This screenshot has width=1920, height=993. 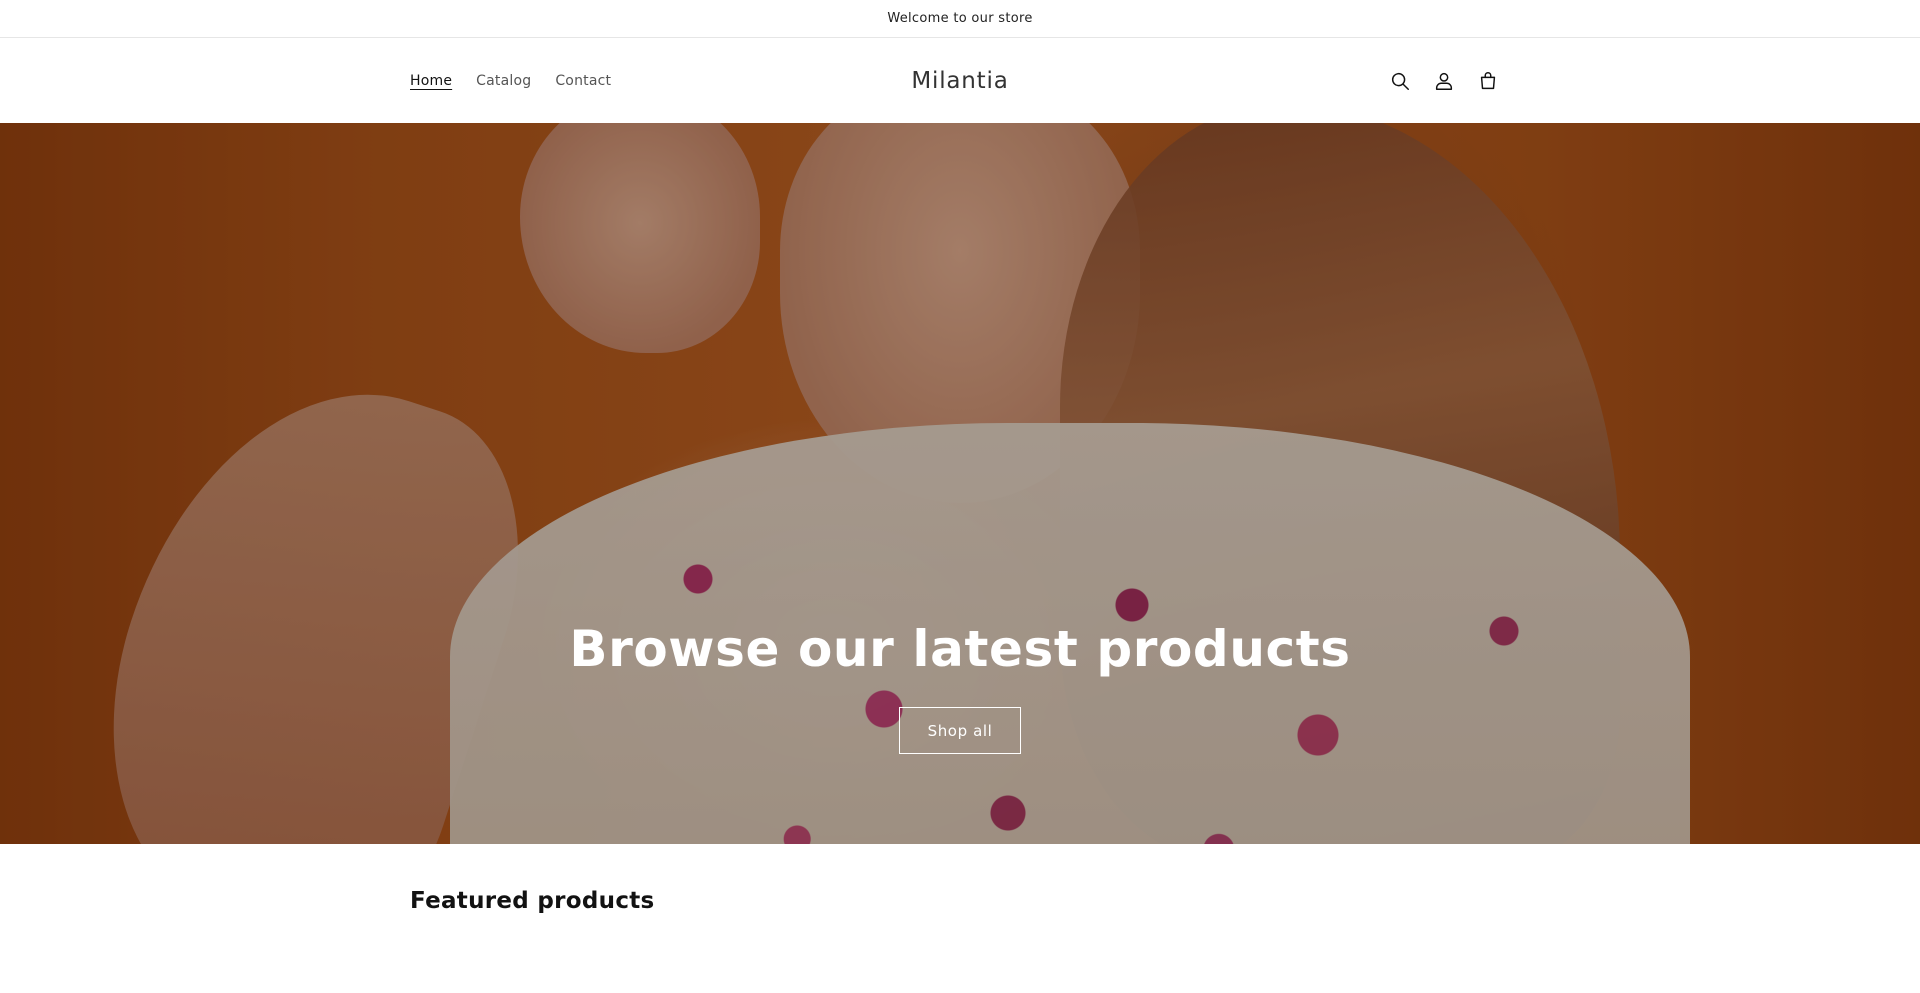 I want to click on nav-catalog: Catalog, so click(x=503, y=81).